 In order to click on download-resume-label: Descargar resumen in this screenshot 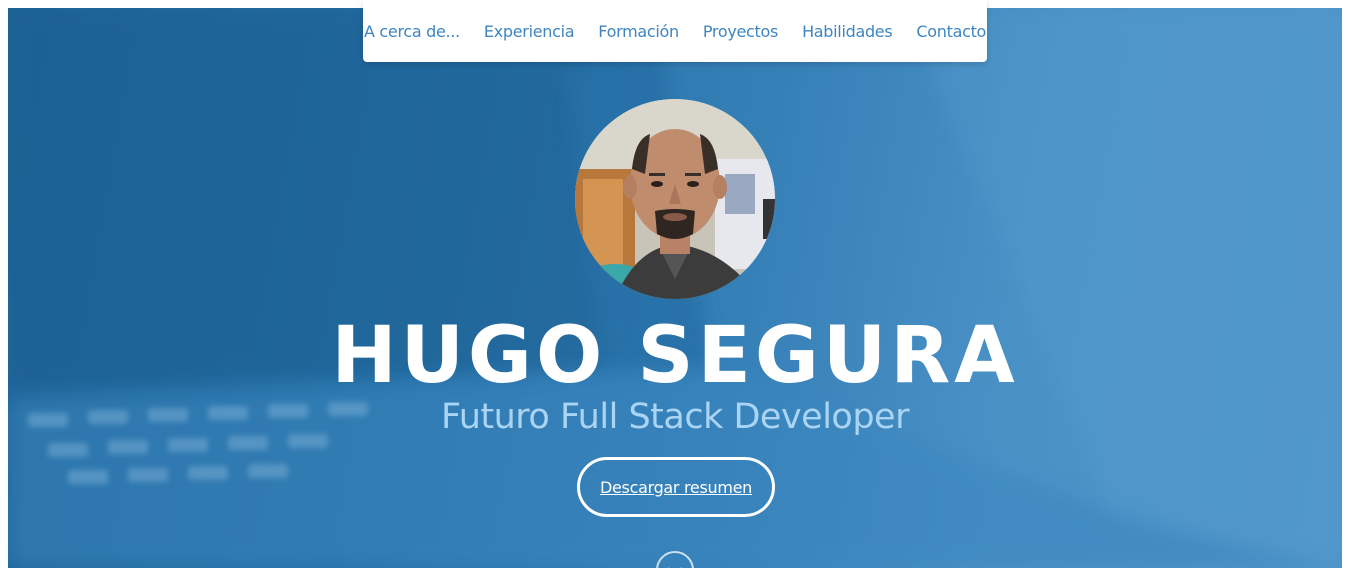, I will do `click(676, 487)`.